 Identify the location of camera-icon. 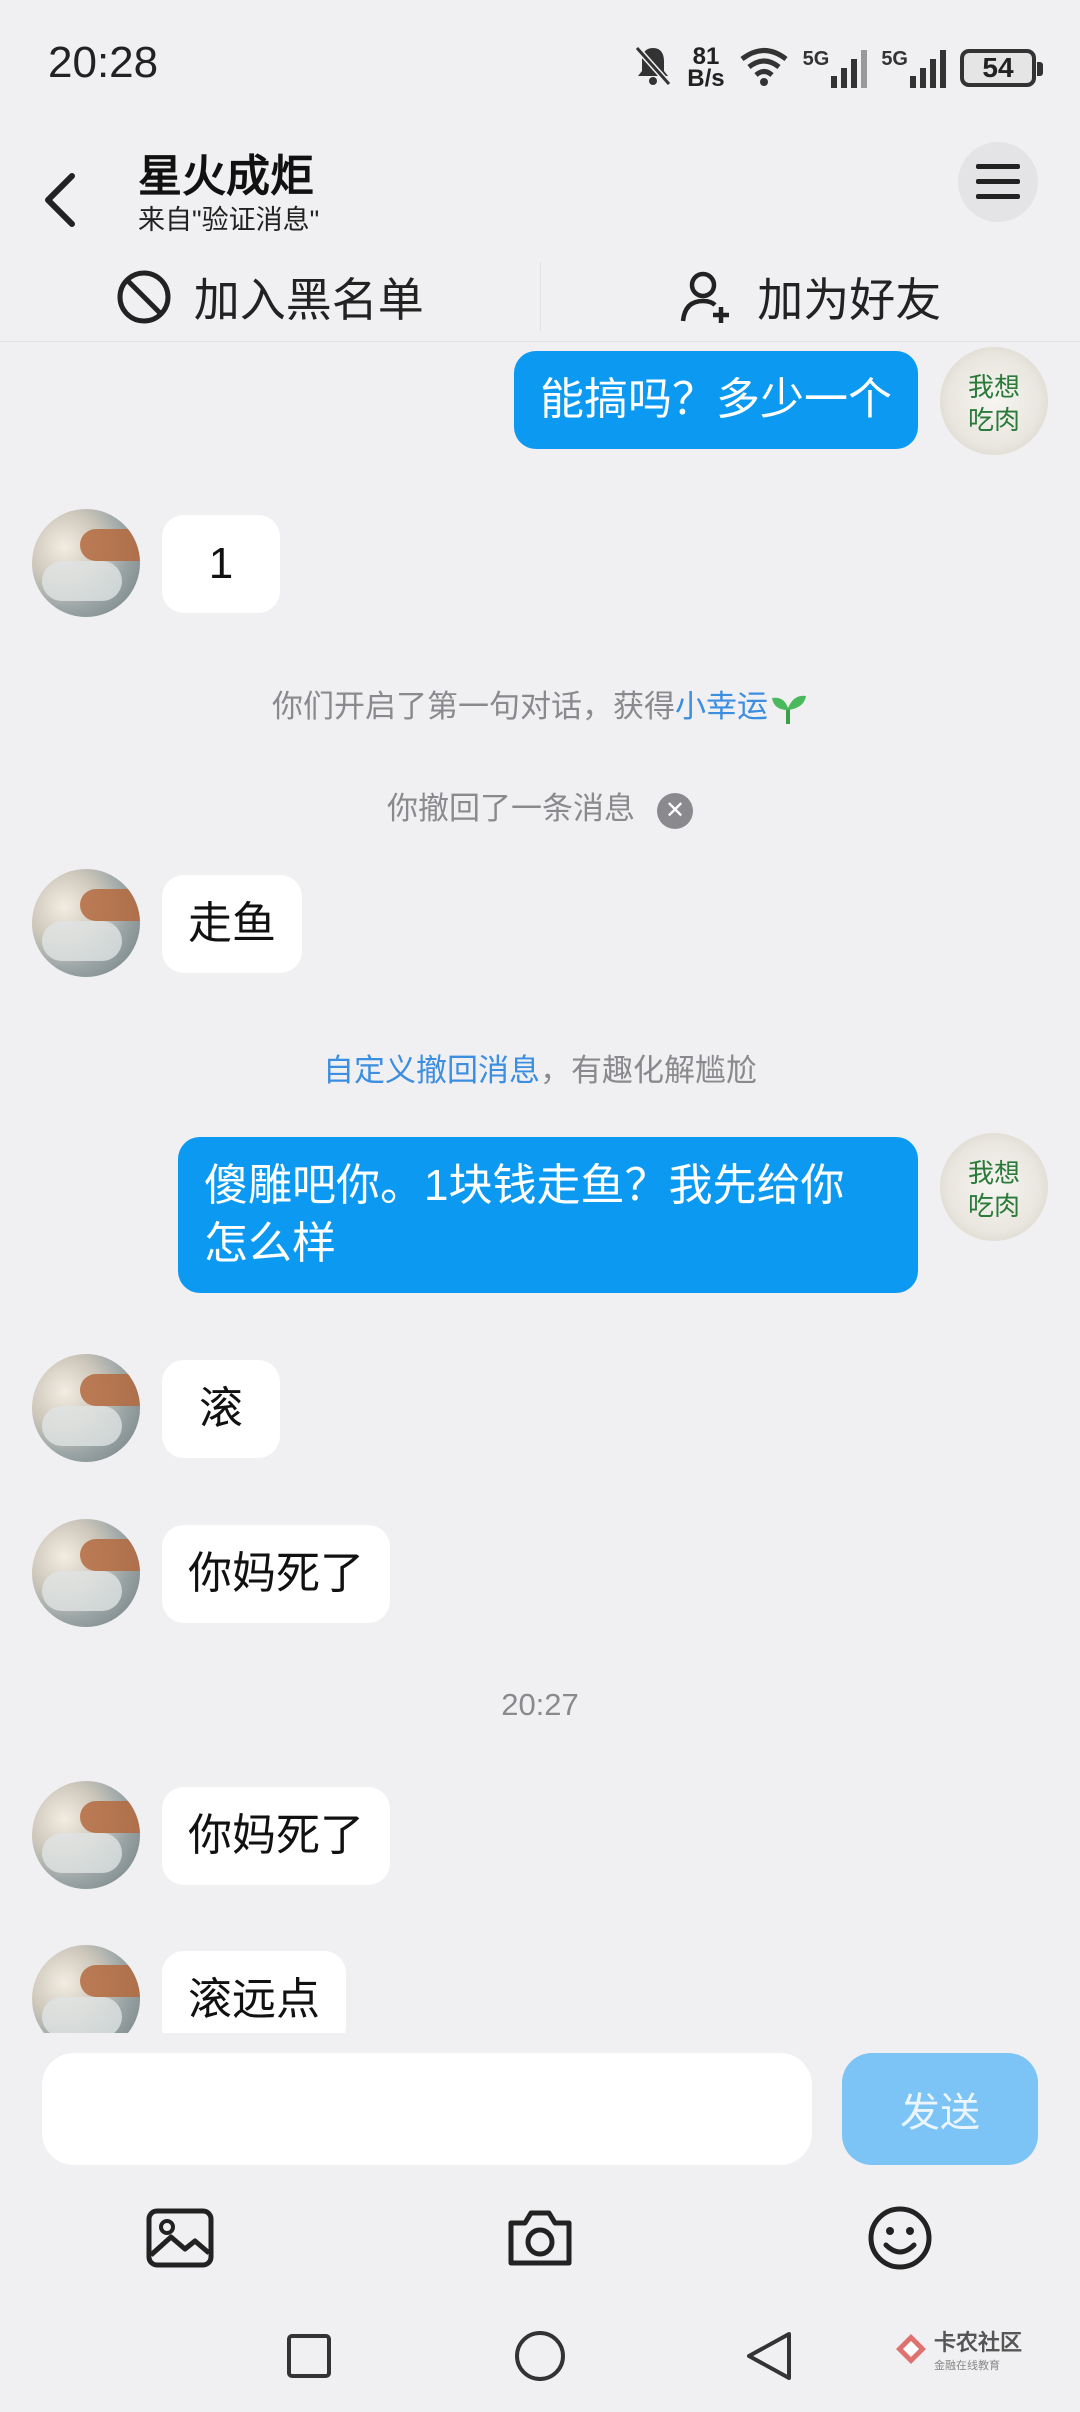
(540, 2238).